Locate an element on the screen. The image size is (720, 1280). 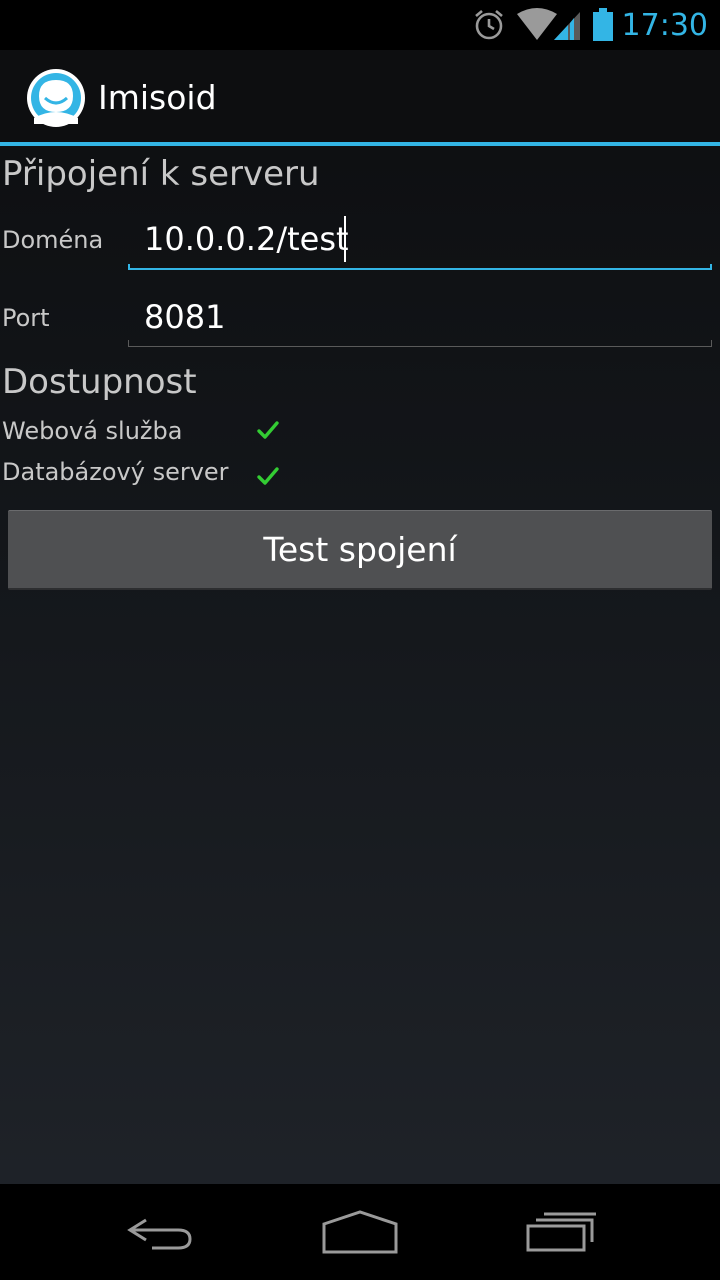
domain-input is located at coordinates (420, 239).